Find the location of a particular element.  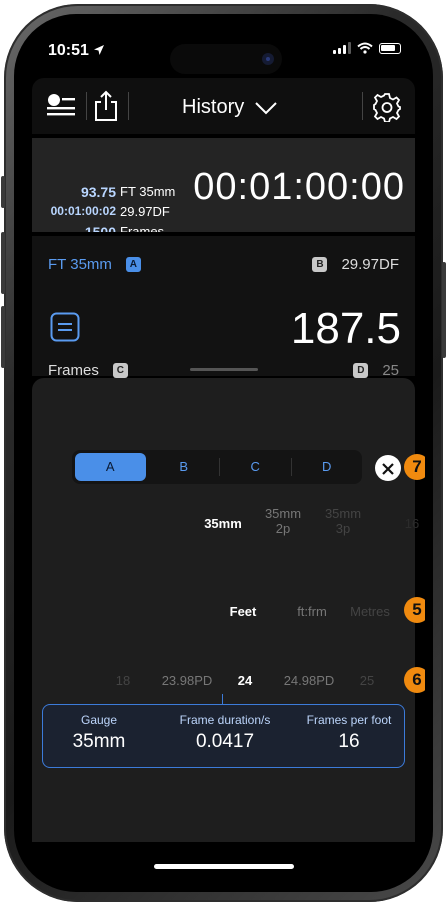

rate-option: 18 is located at coordinates (123, 680).